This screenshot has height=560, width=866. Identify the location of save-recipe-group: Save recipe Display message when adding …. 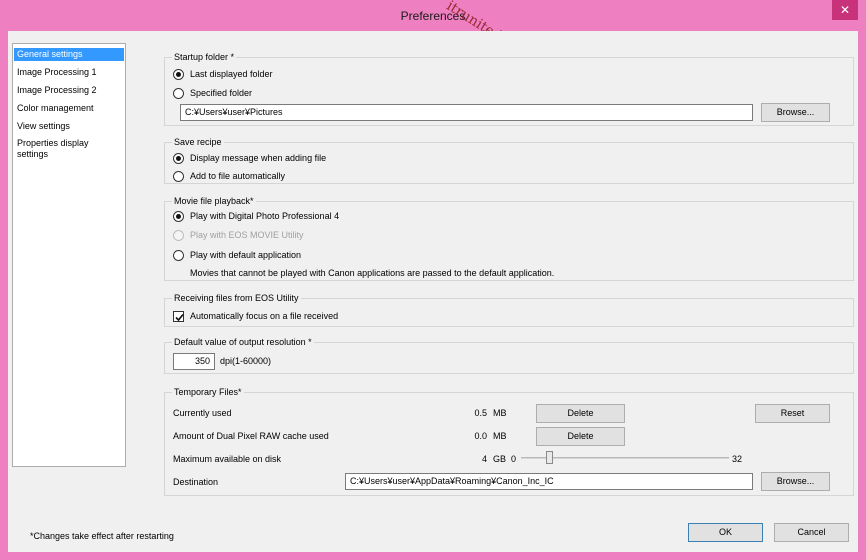
(509, 160).